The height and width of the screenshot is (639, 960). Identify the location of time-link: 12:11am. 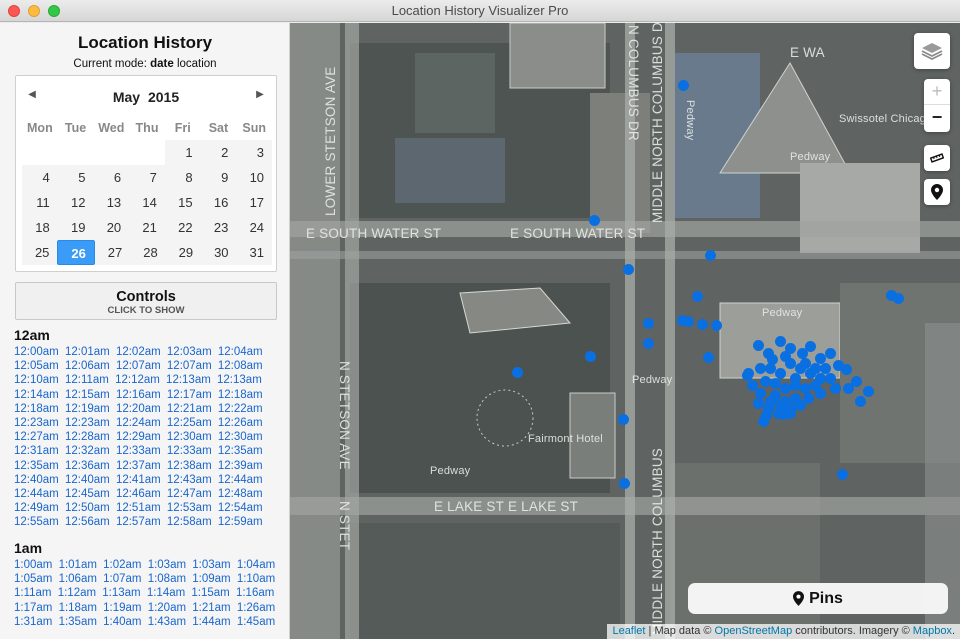
(87, 380).